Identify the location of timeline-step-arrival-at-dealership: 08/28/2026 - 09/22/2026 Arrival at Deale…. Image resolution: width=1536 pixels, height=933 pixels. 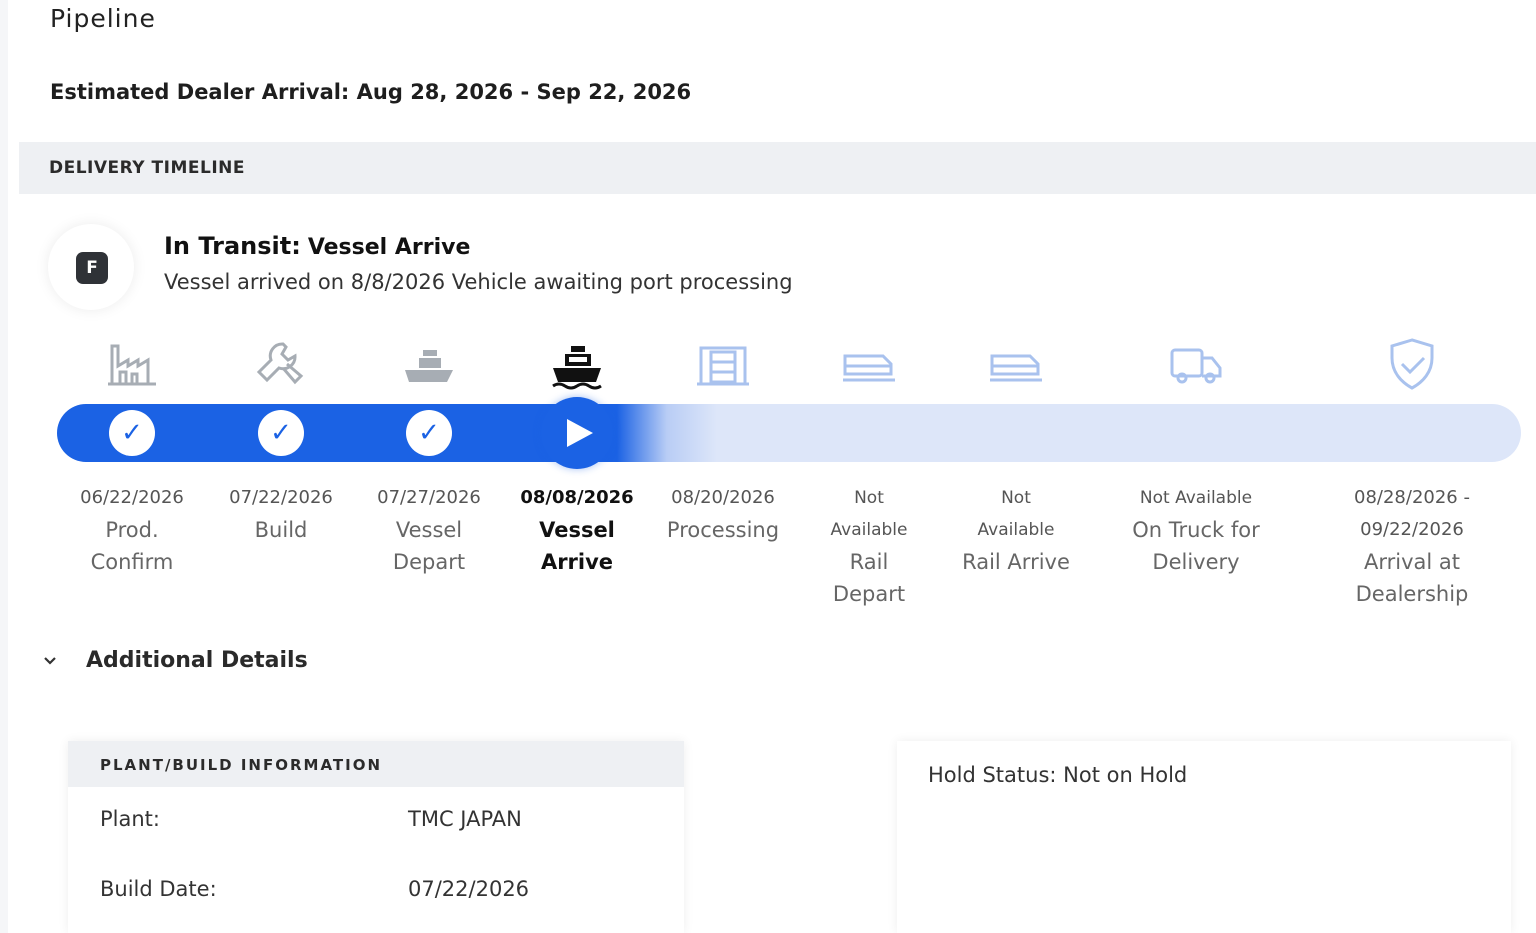
(1412, 546).